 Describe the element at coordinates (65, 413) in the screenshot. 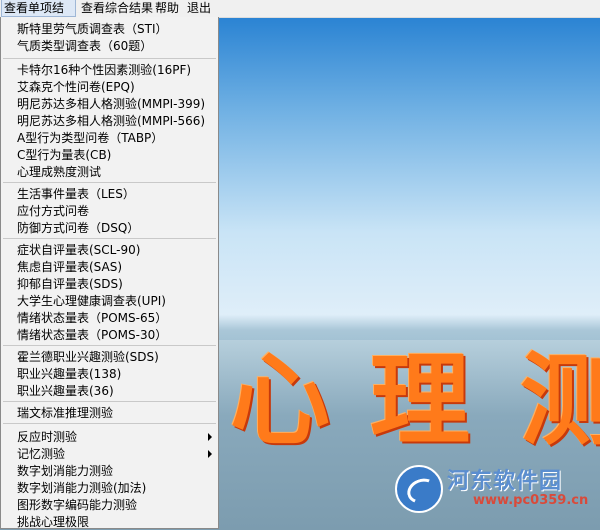

I see `menu-item-raven: 瑞文标准推理测验` at that location.